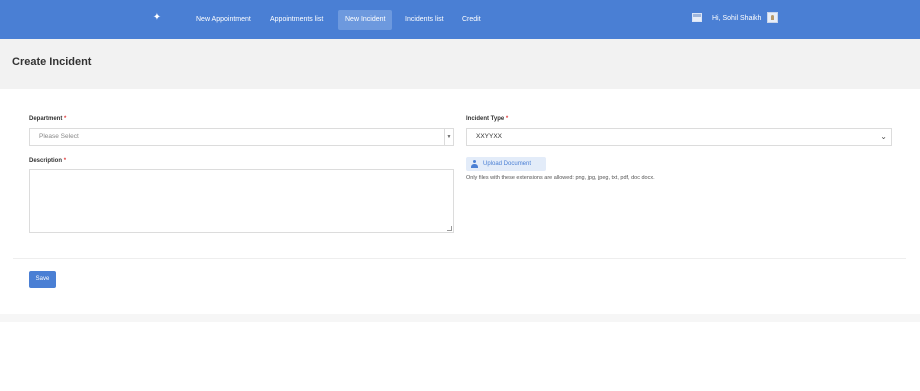  Describe the element at coordinates (296, 20) in the screenshot. I see `nav-appointments-list: Appointments list` at that location.